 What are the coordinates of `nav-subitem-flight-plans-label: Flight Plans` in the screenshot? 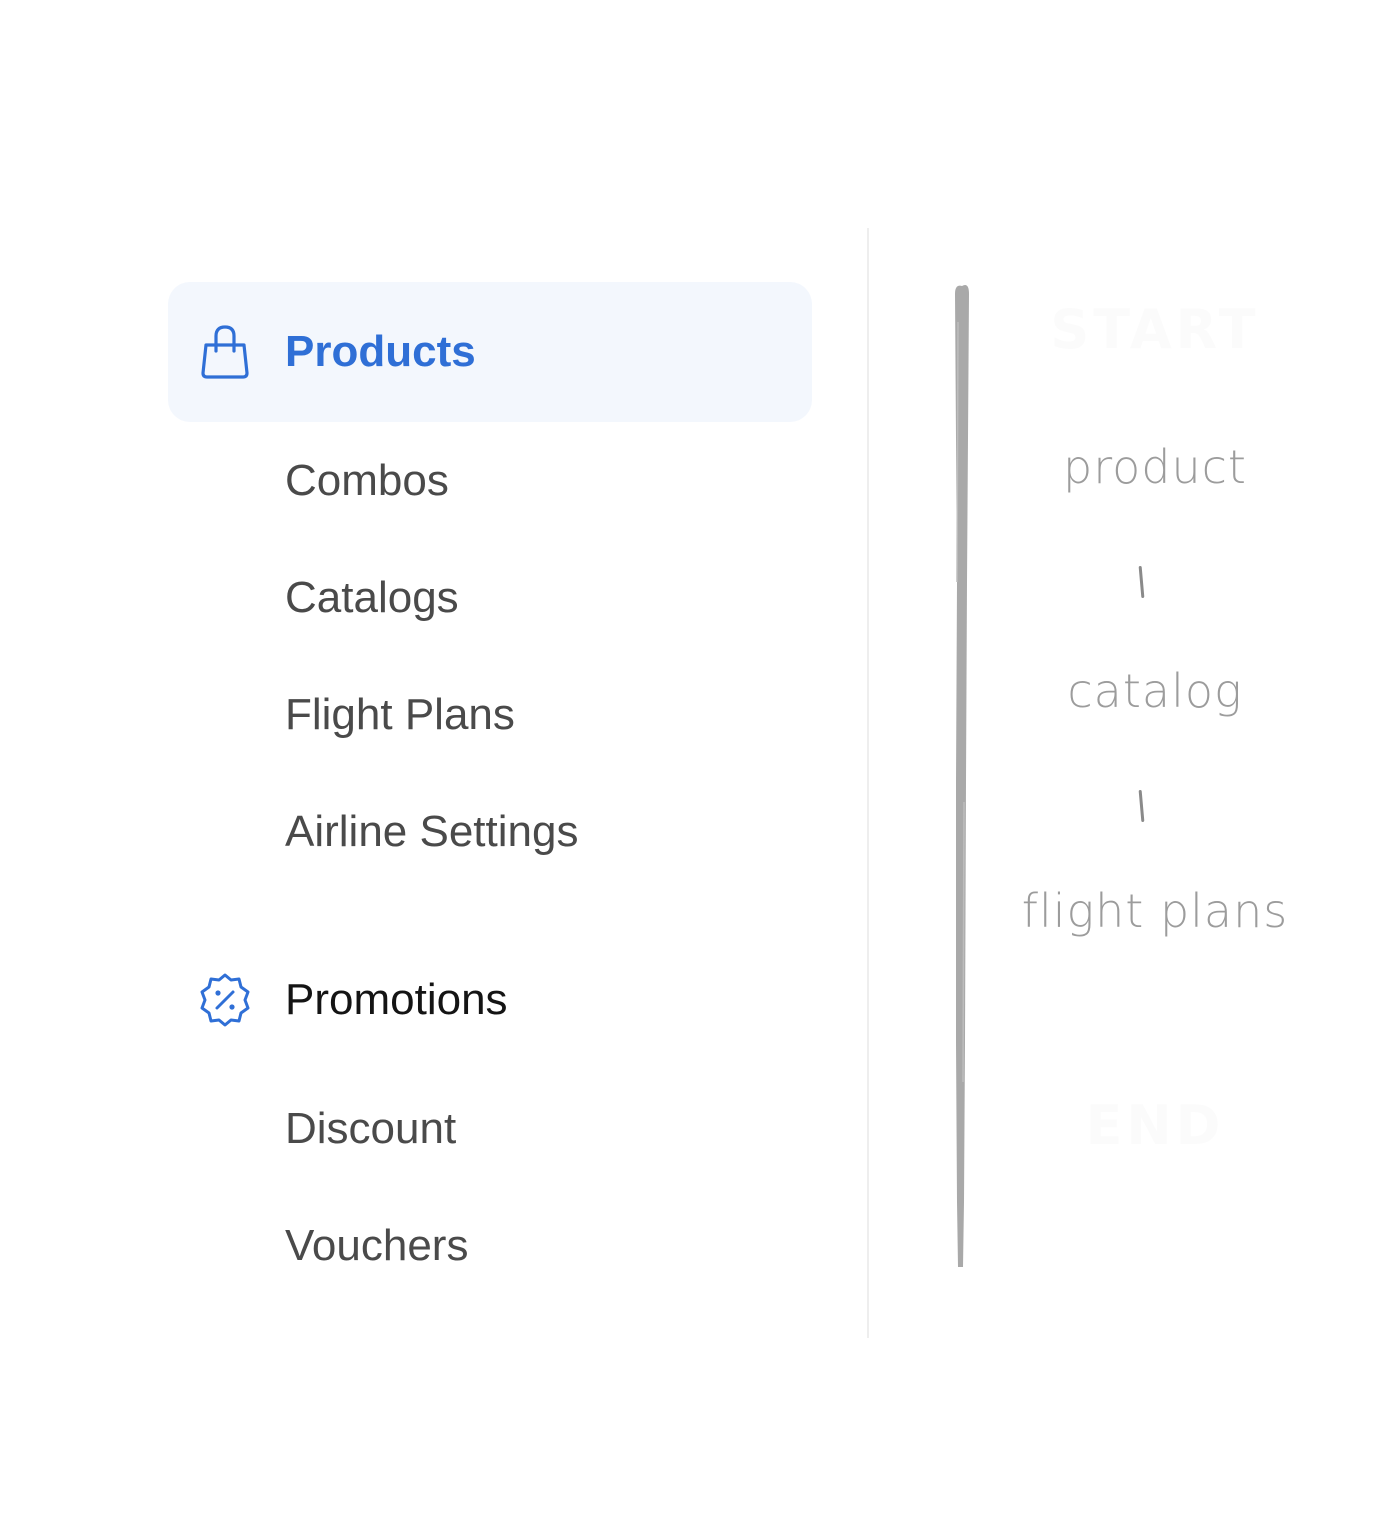 It's located at (400, 714).